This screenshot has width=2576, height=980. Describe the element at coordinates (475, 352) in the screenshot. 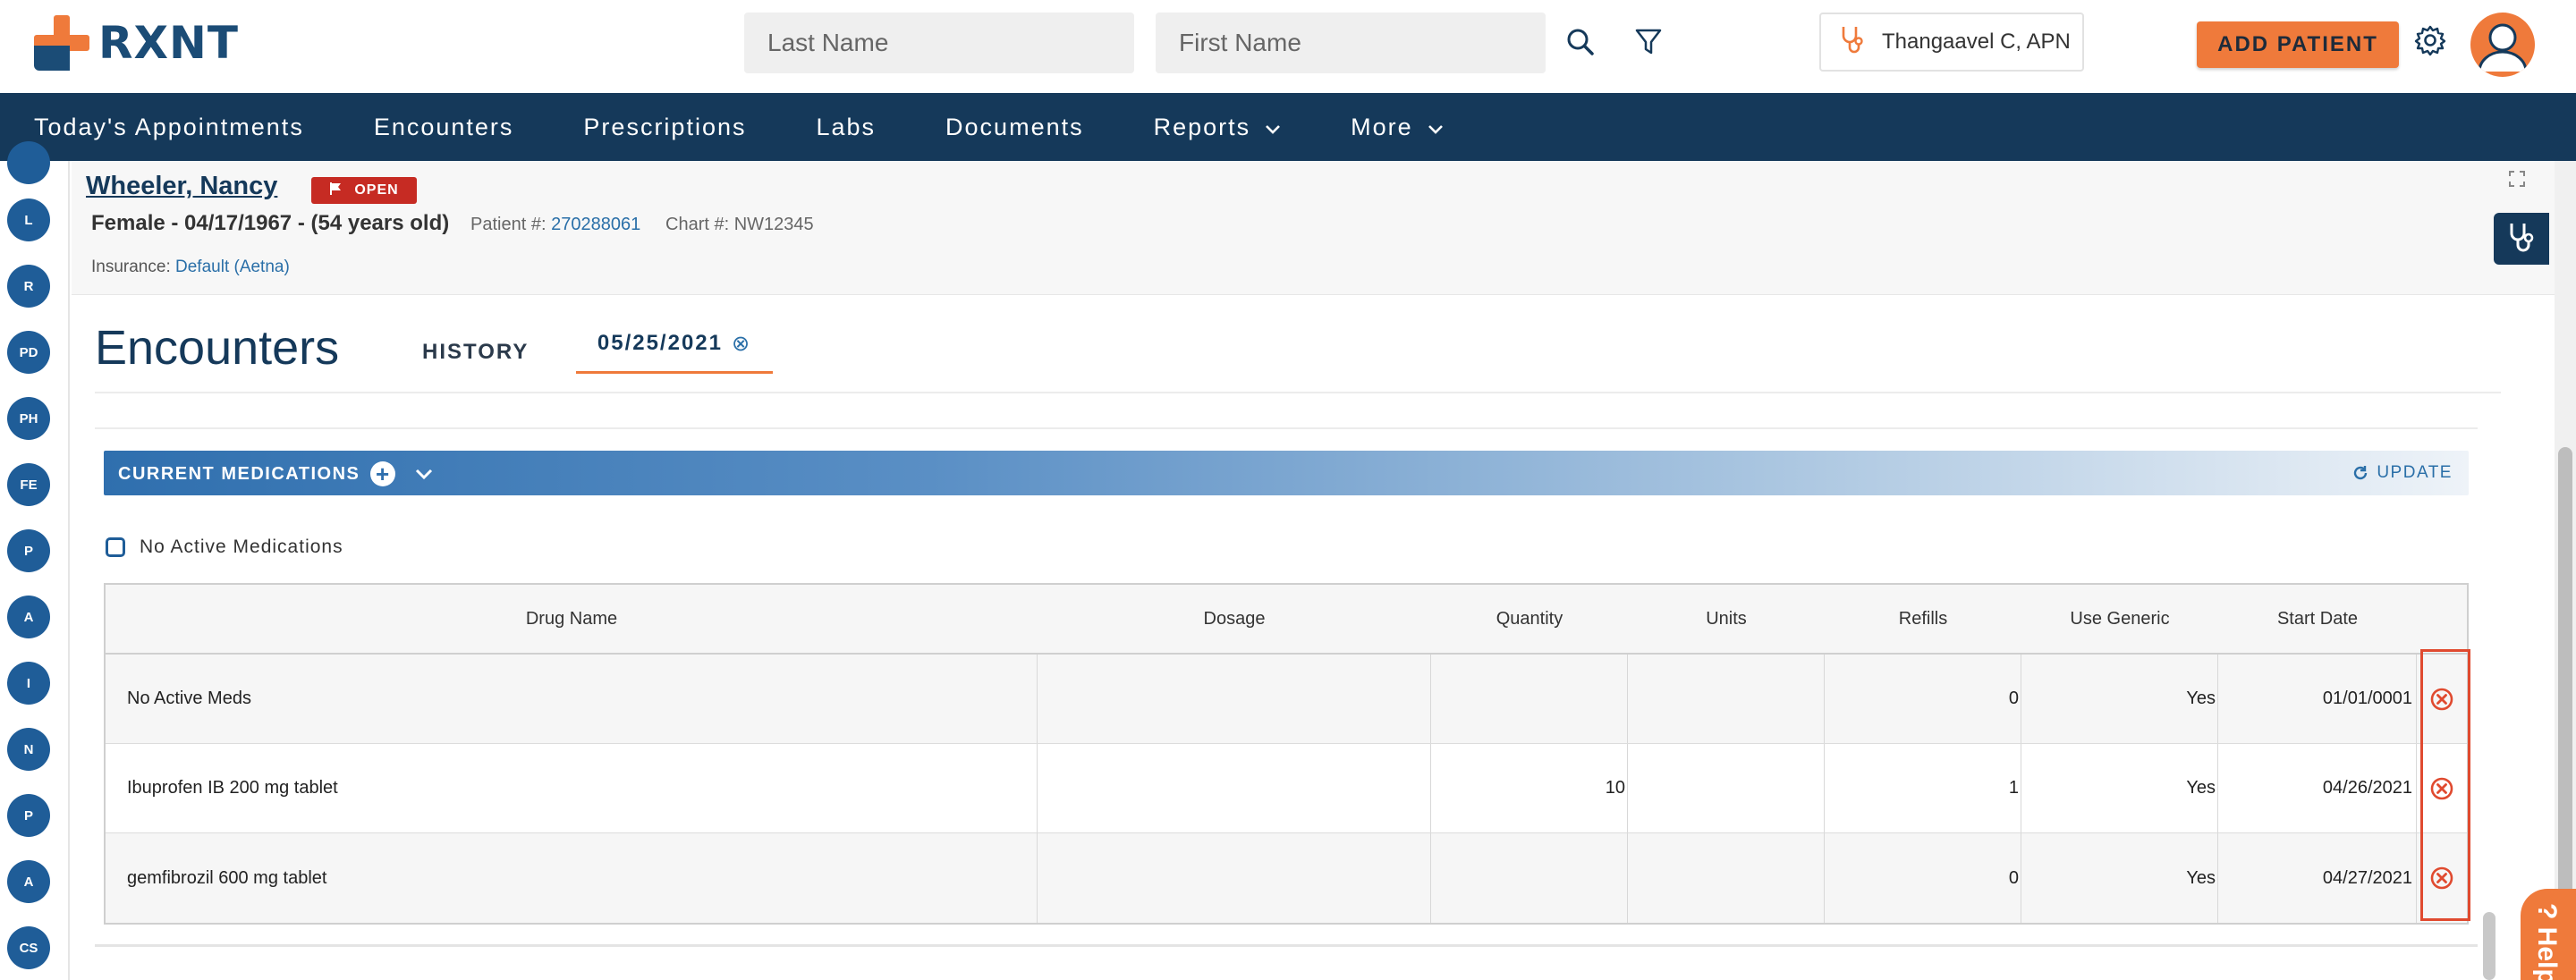

I see `tab-history: HISTORY` at that location.